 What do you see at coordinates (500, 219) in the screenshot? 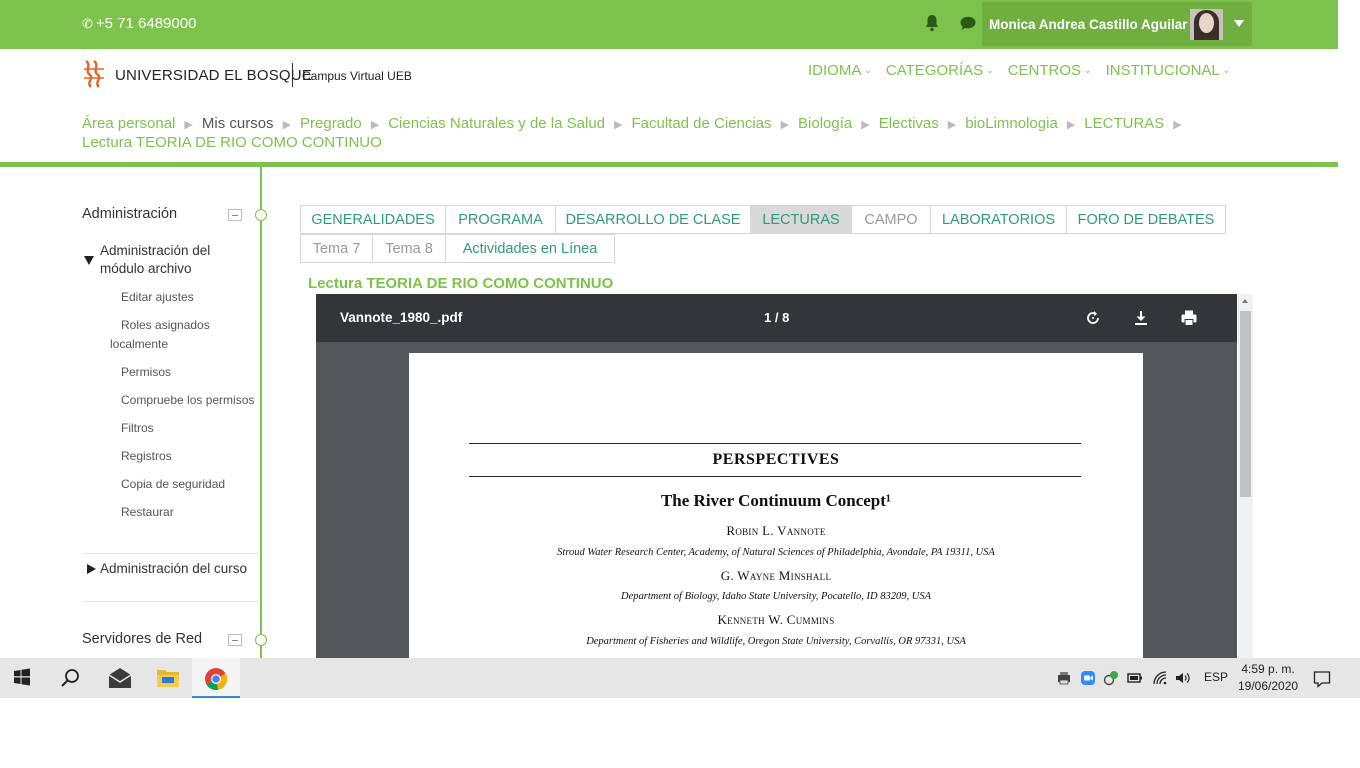
I see `tab-programa: PROGRAMA` at bounding box center [500, 219].